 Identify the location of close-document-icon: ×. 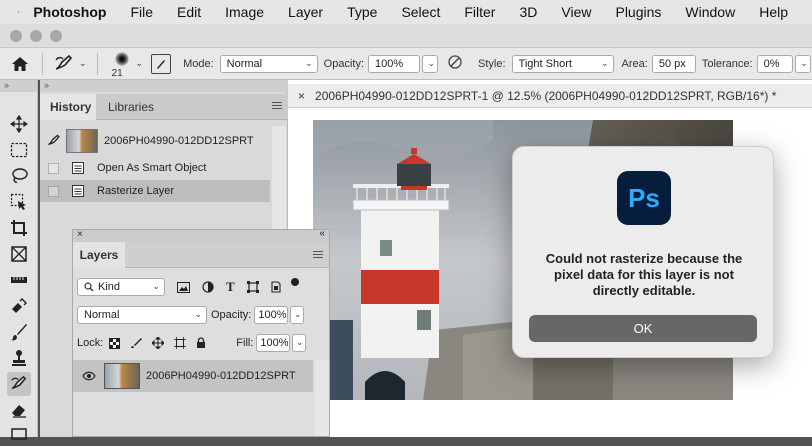
(301, 96).